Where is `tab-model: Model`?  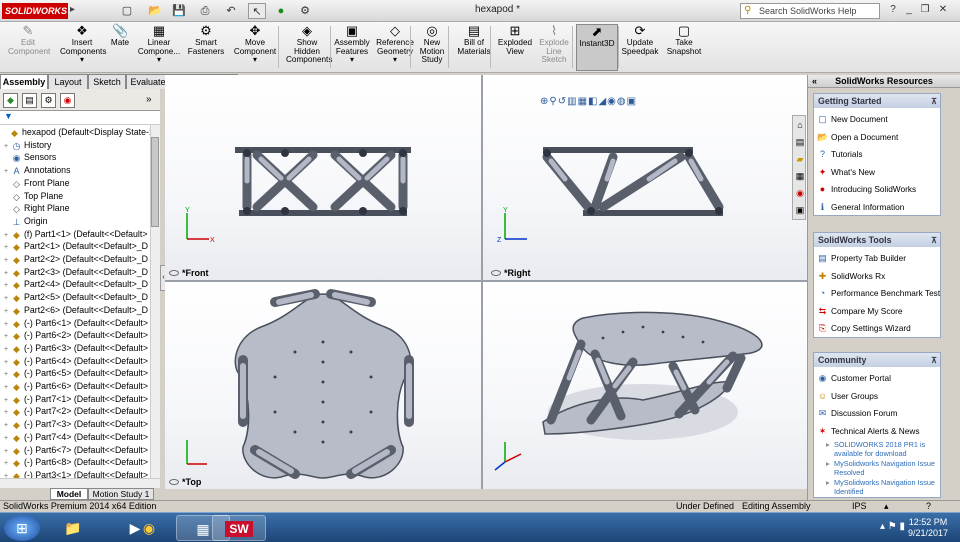
tab-model: Model is located at coordinates (69, 494).